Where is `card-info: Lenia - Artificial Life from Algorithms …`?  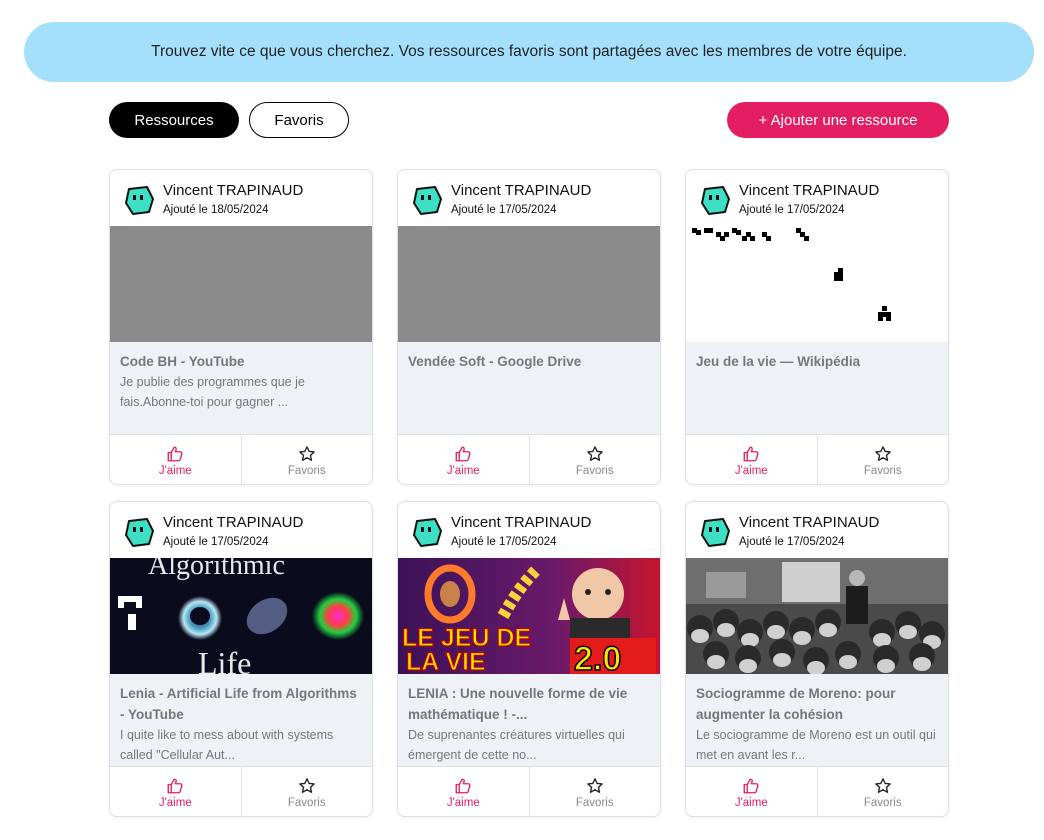
card-info: Lenia - Artificial Life from Algorithms … is located at coordinates (241, 720).